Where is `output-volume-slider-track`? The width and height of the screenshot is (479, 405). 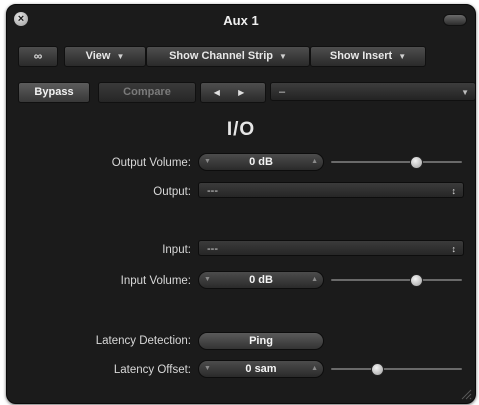 output-volume-slider-track is located at coordinates (396, 162).